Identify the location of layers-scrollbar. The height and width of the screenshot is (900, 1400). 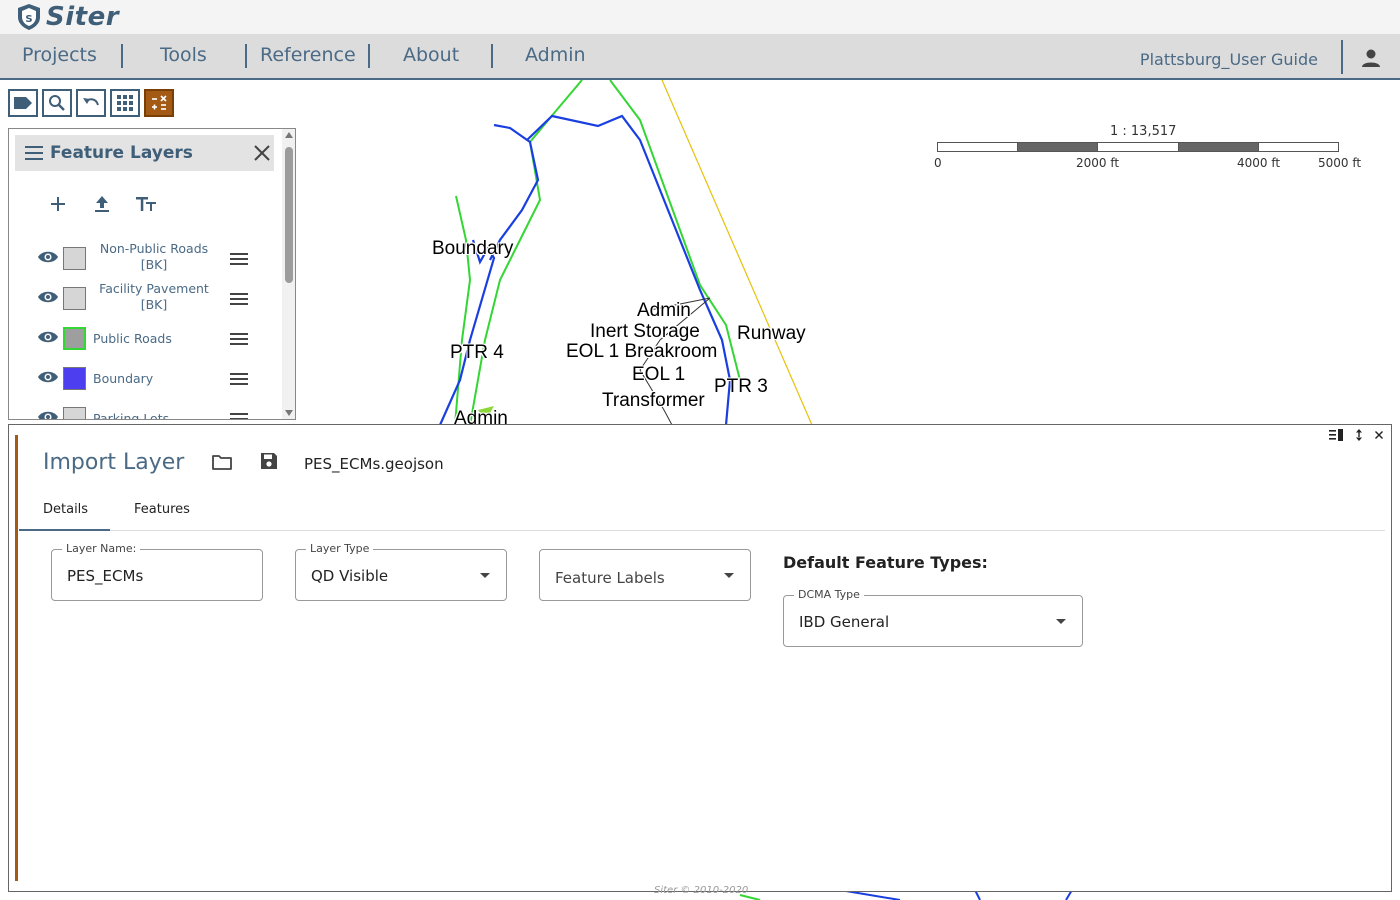
(288, 274).